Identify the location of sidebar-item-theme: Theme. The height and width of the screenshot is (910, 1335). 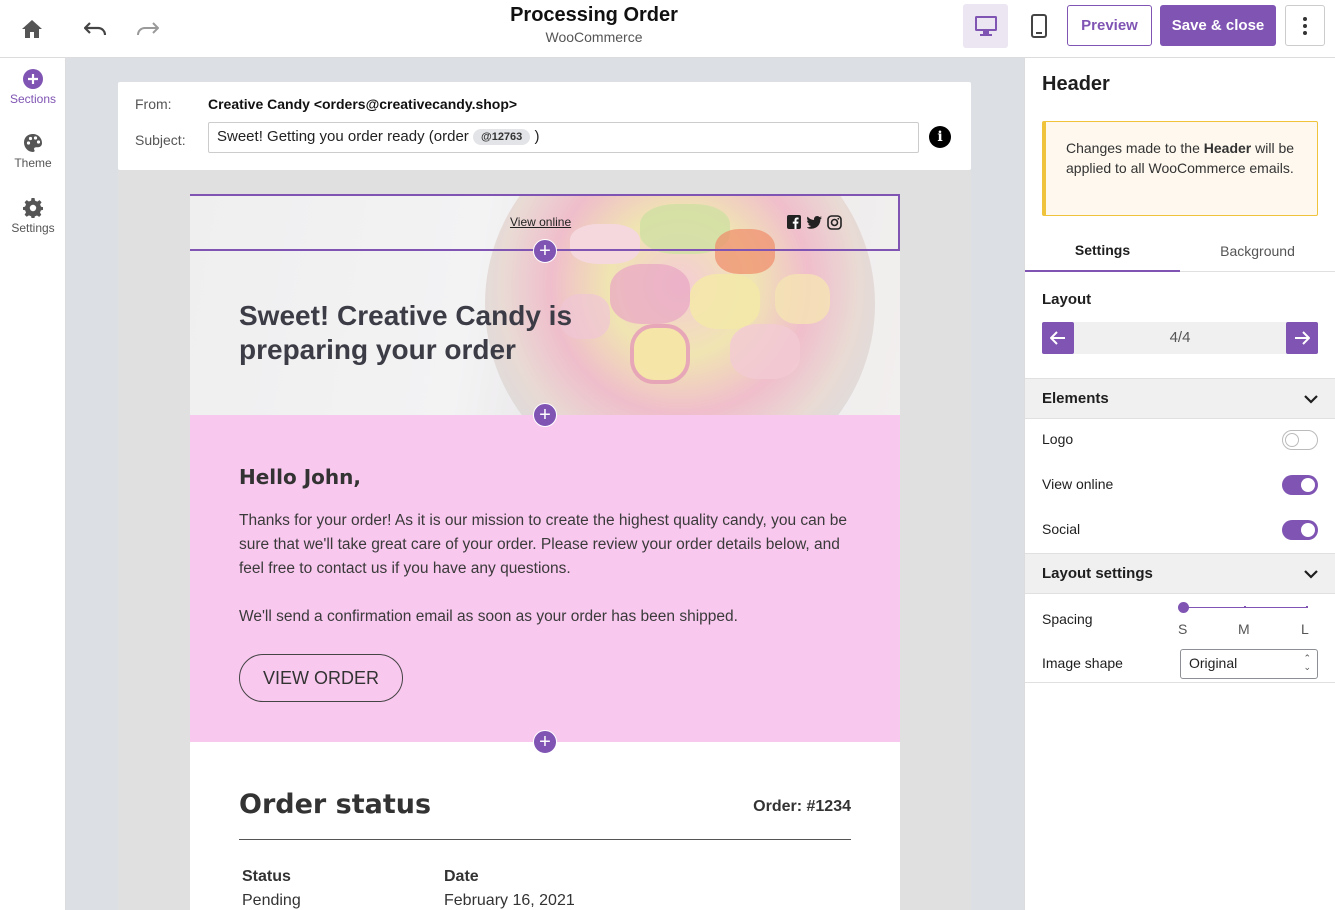
(33, 151).